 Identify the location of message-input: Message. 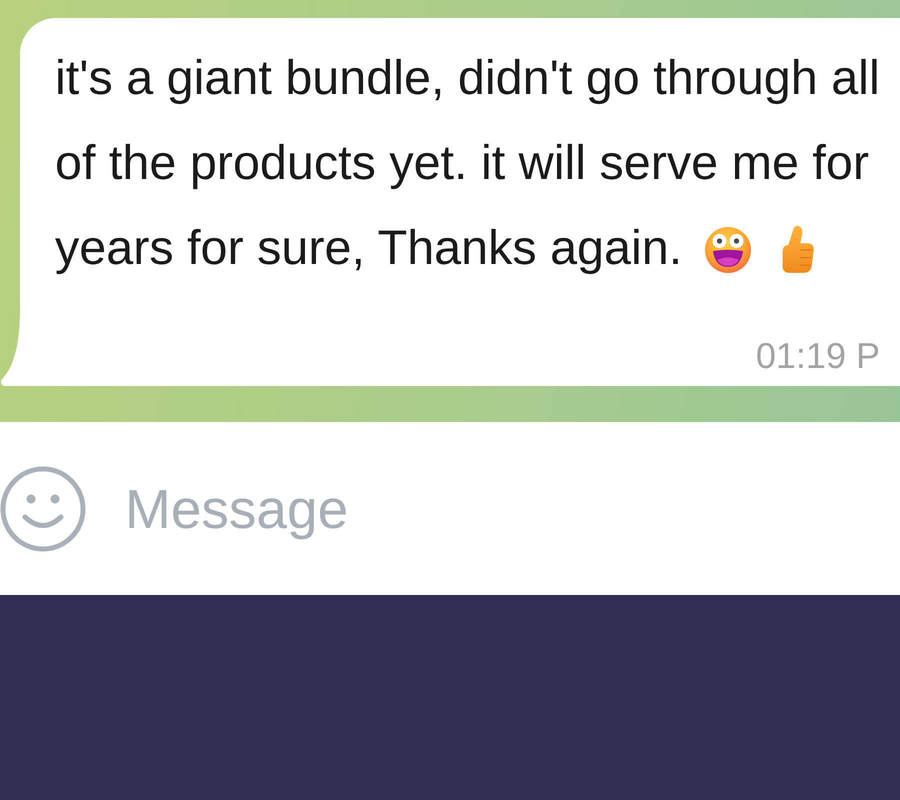
(502, 508).